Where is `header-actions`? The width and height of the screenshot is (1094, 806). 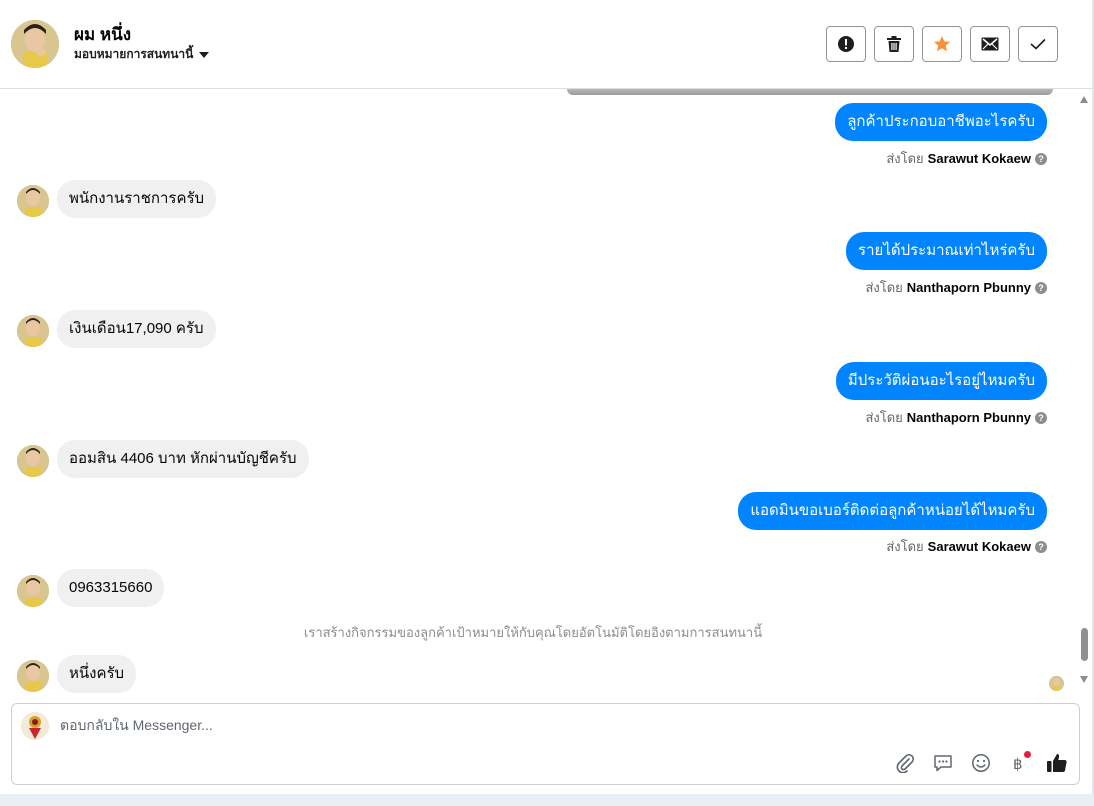 header-actions is located at coordinates (942, 44).